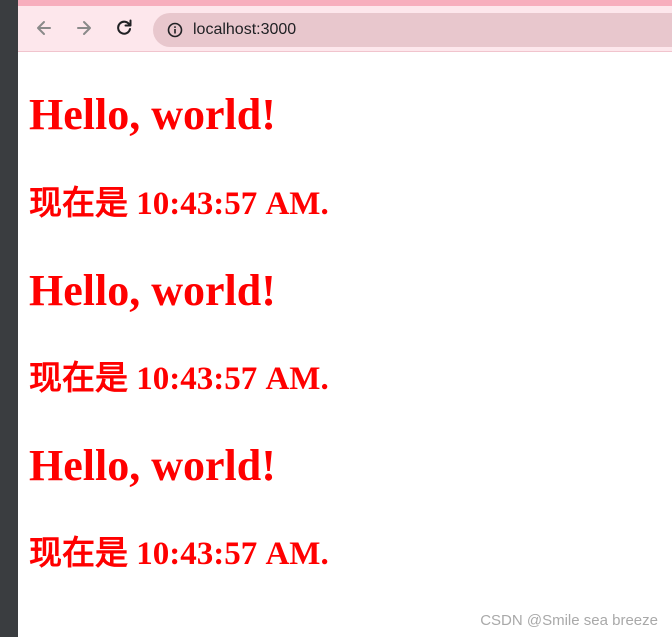  I want to click on left-sidebar-edge, so click(9, 318).